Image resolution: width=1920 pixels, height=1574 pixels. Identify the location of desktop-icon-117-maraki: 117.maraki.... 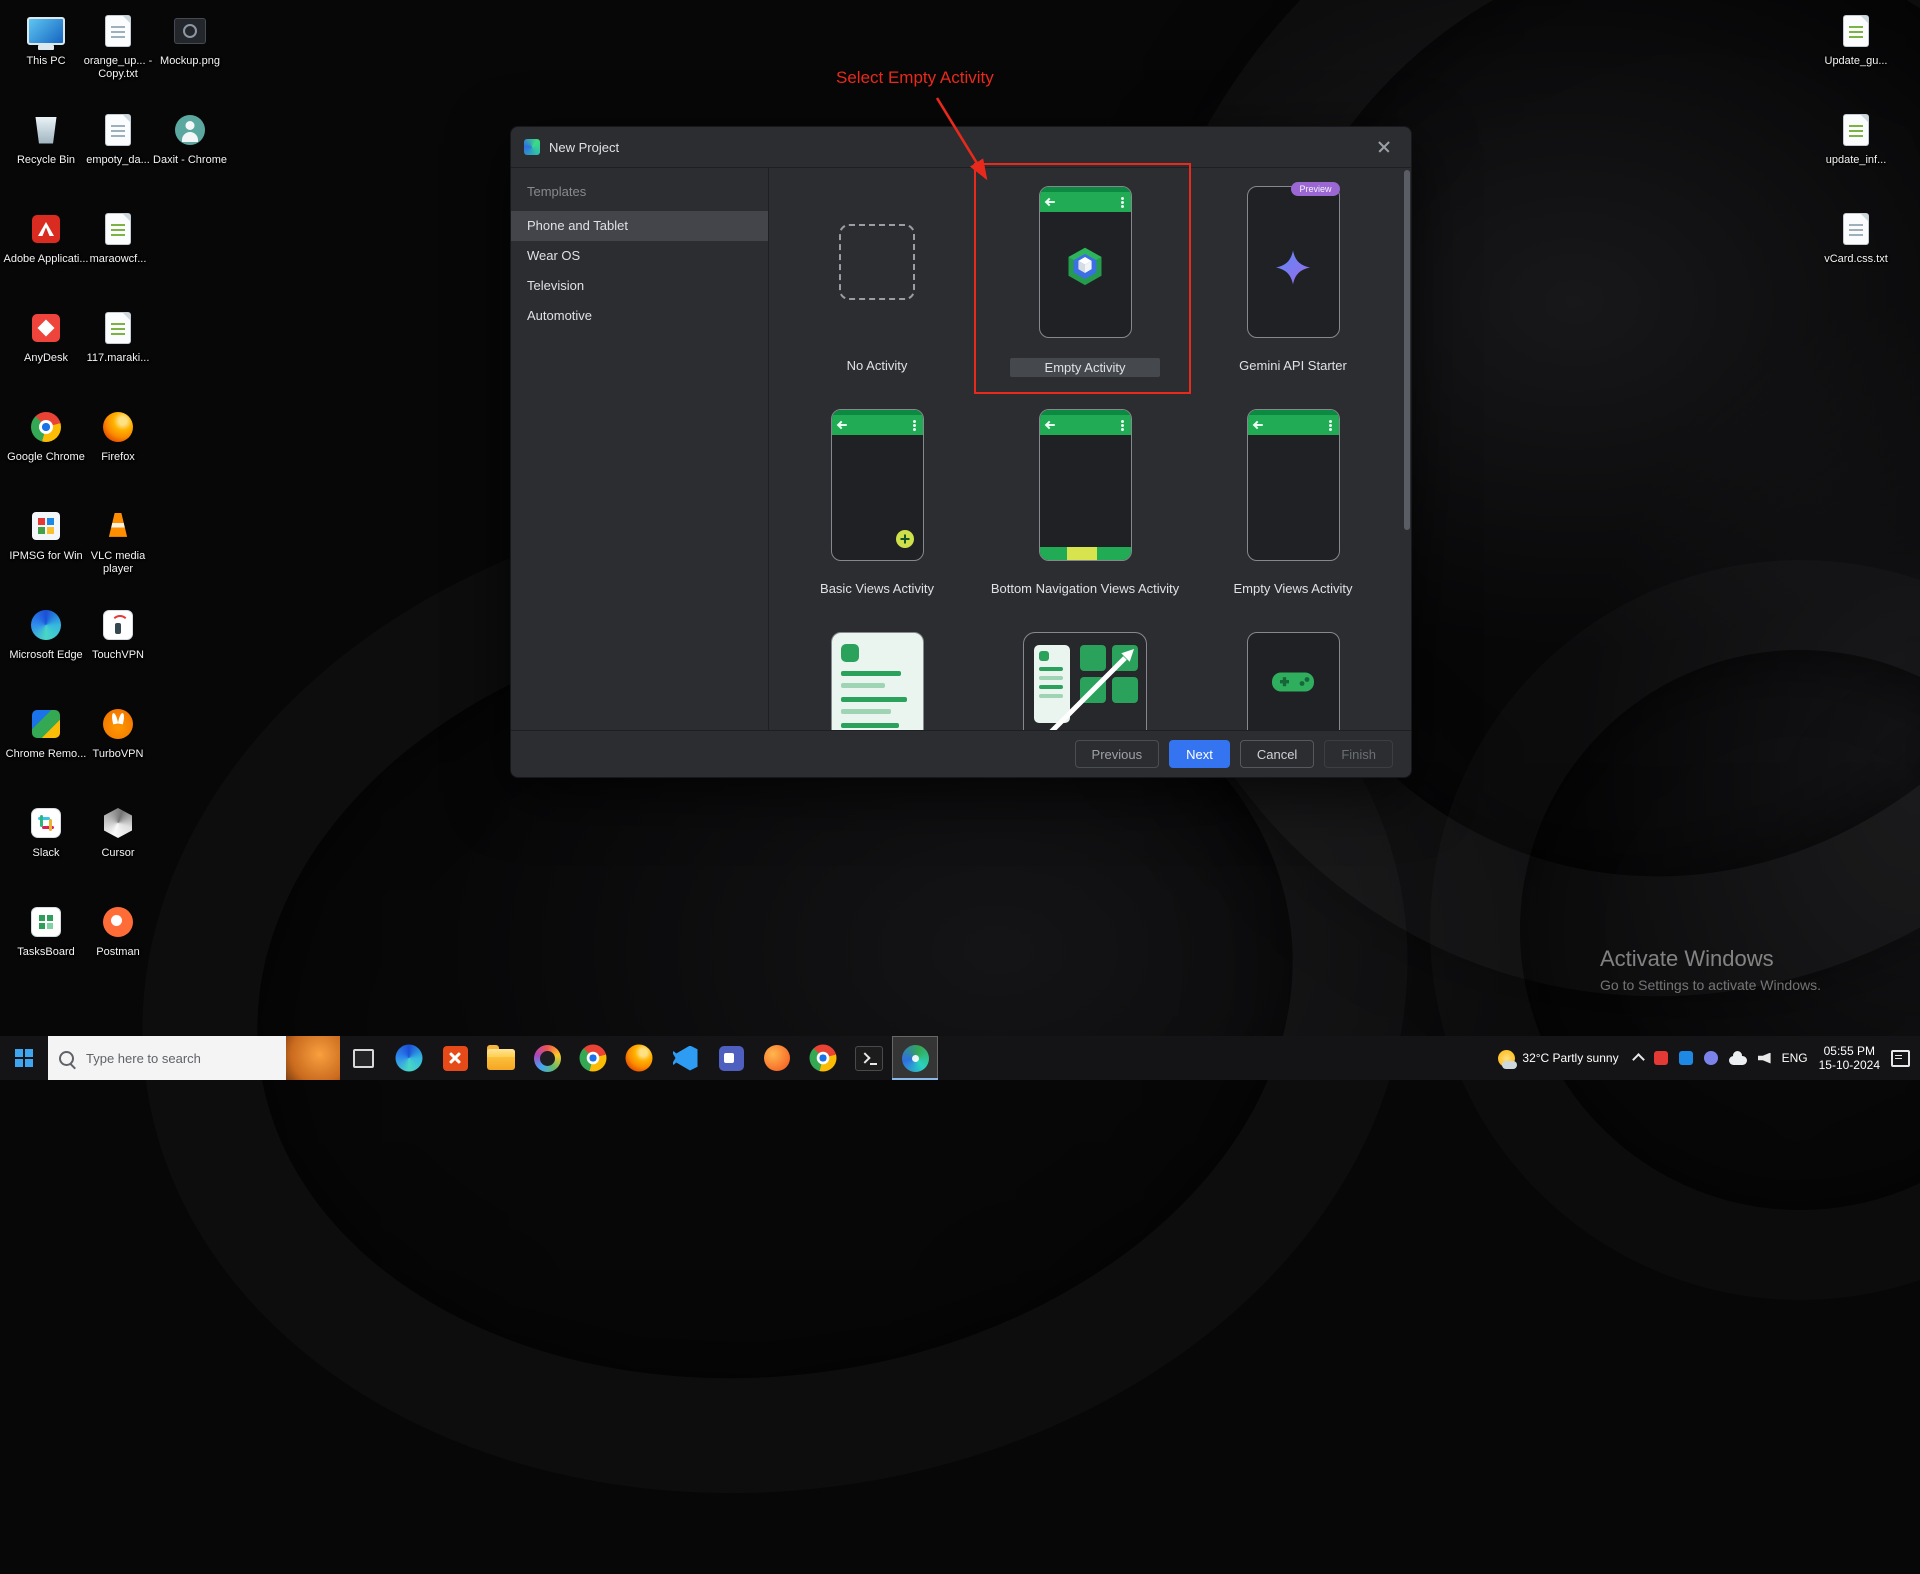
(118, 351).